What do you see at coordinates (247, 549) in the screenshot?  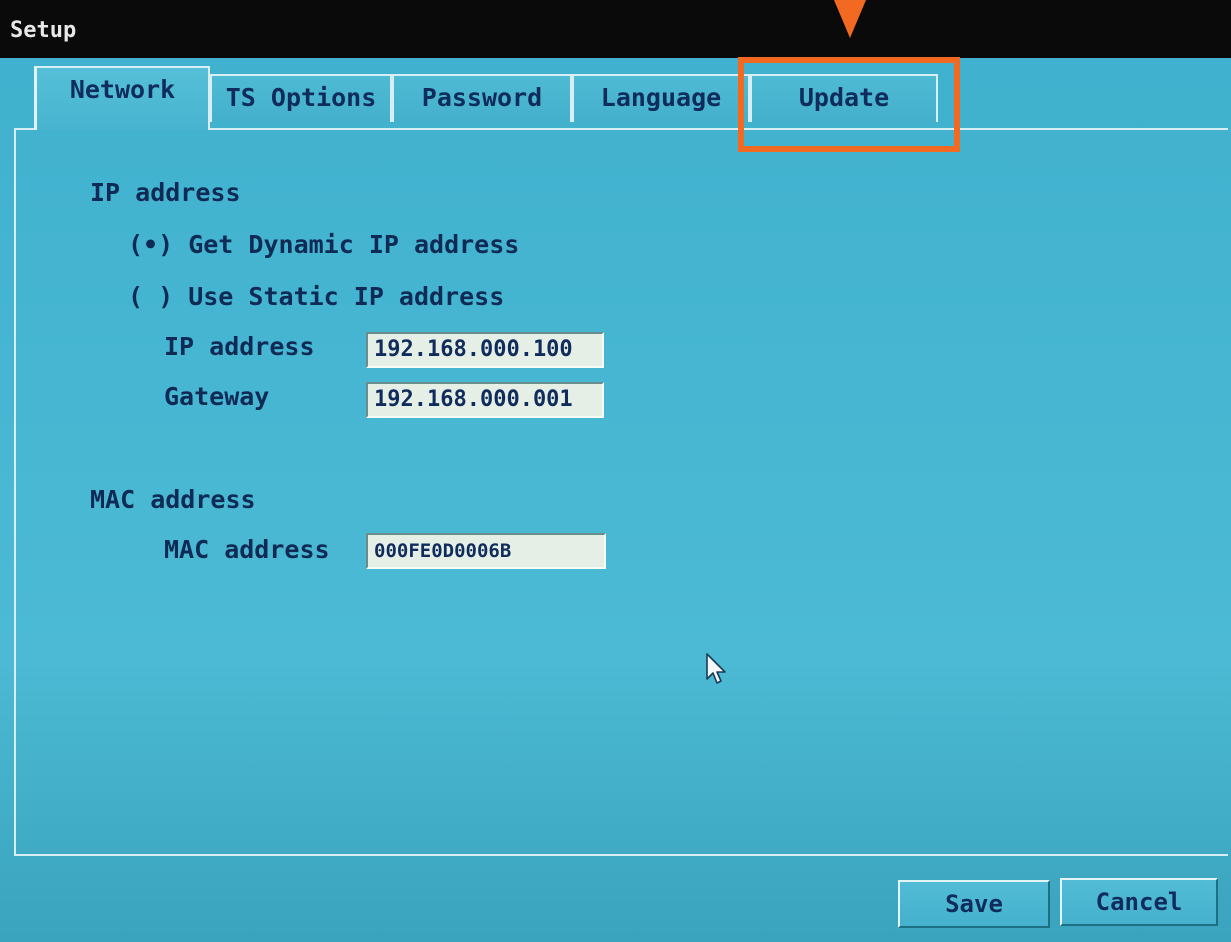 I see `mac-address-label: MAC address` at bounding box center [247, 549].